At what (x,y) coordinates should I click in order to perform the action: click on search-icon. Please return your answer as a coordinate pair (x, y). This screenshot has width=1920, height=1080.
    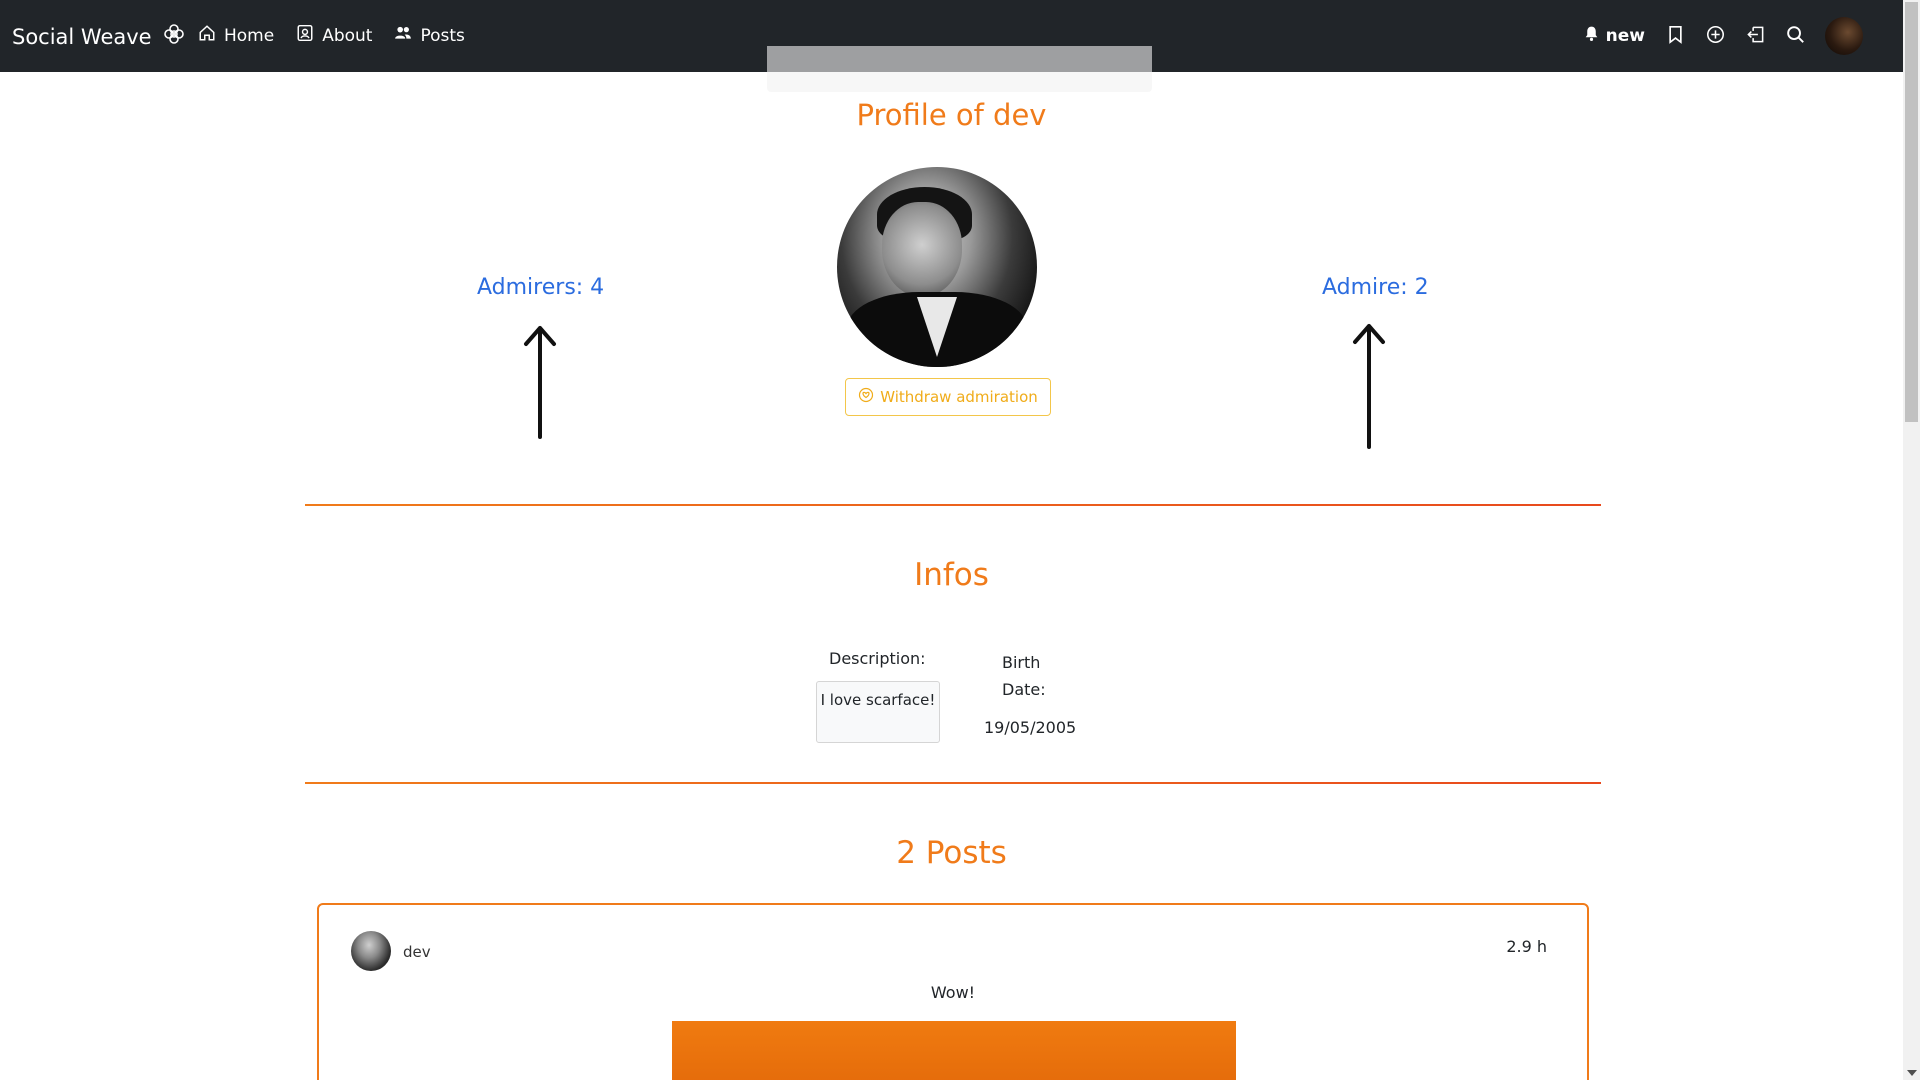
    Looking at the image, I should click on (1795, 36).